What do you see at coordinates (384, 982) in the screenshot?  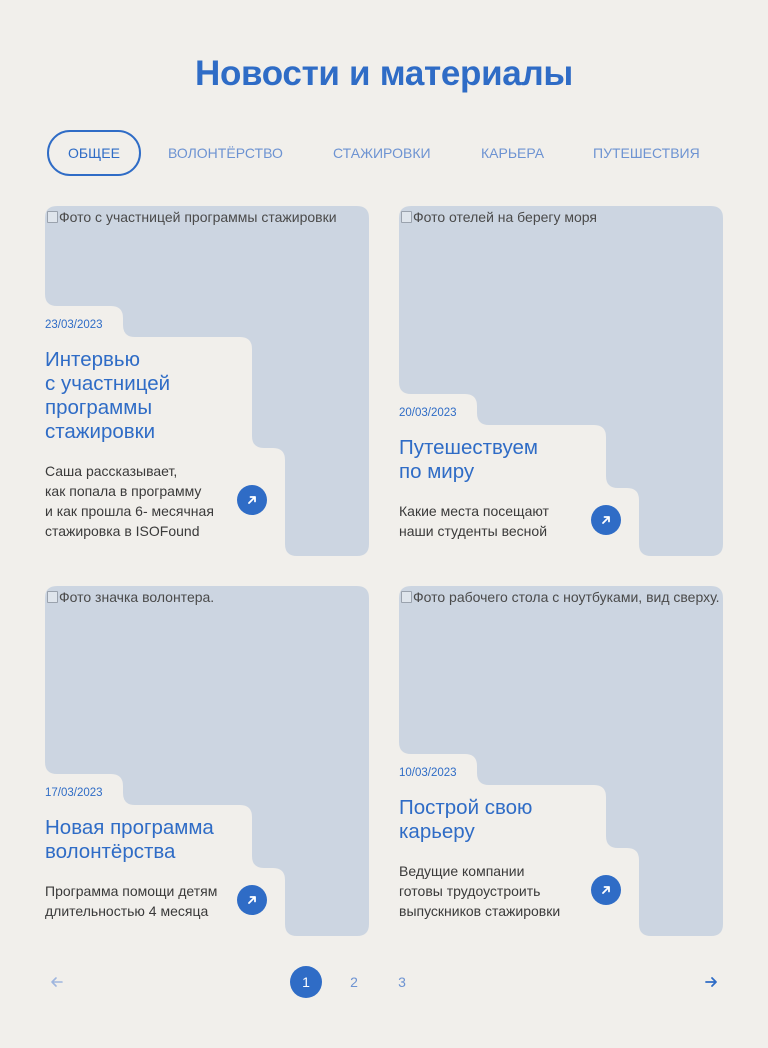 I see `pagination: 1 2 3` at bounding box center [384, 982].